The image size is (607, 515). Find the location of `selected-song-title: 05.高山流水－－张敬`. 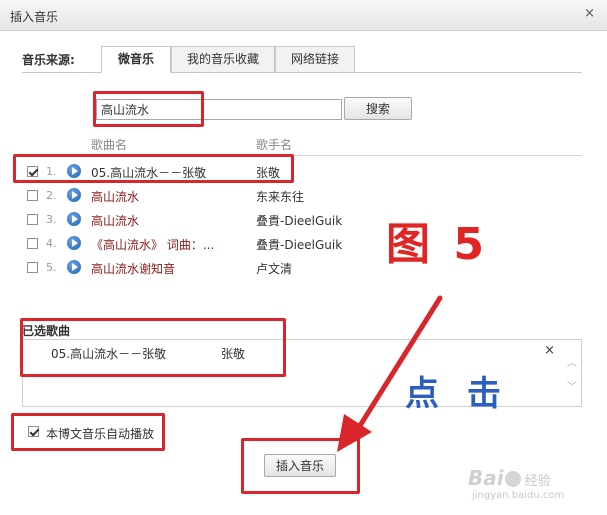

selected-song-title: 05.高山流水－－张敬 is located at coordinates (109, 354).